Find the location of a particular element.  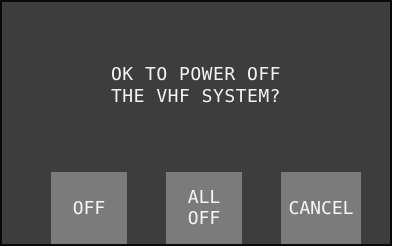

cancel-button-label: CANCEL is located at coordinates (321, 208).